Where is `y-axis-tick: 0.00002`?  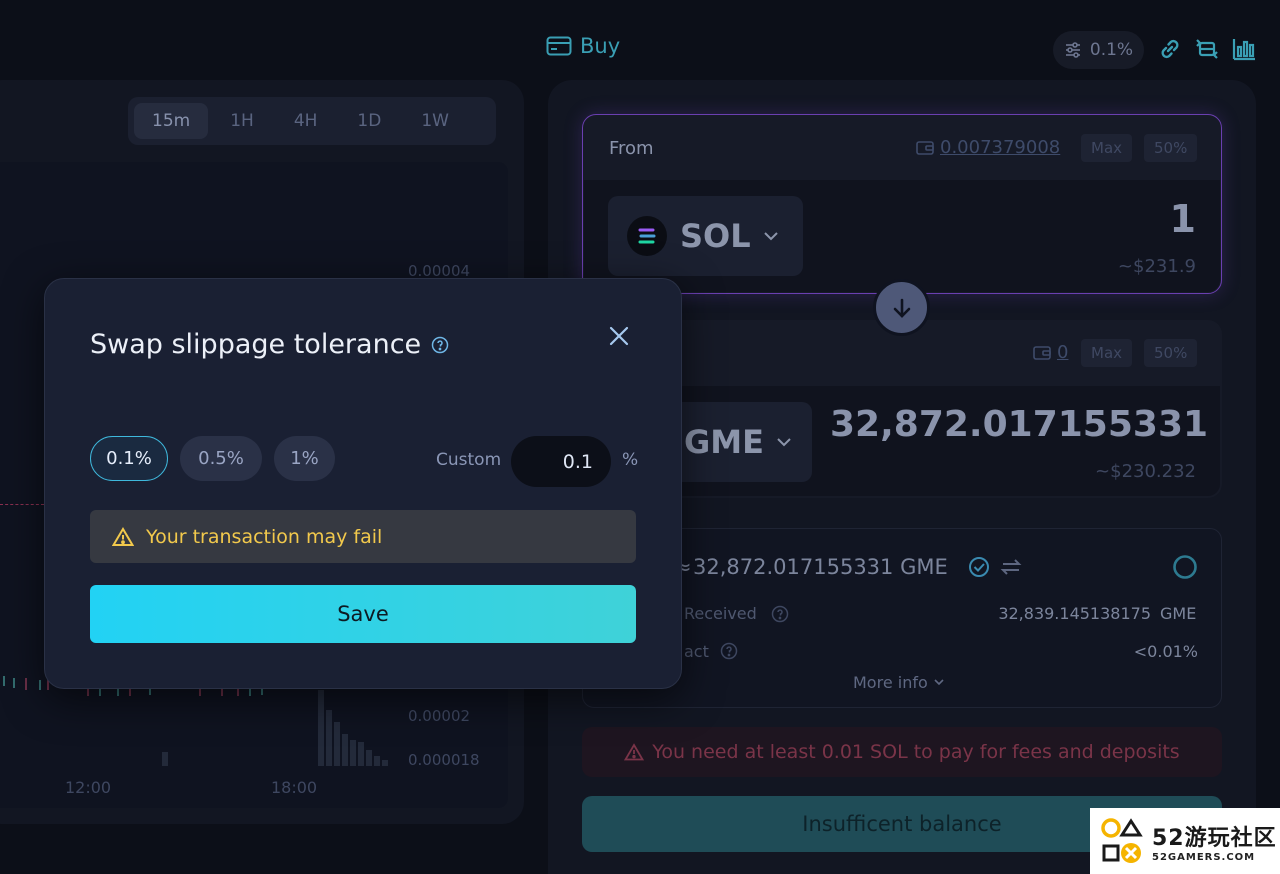
y-axis-tick: 0.00002 is located at coordinates (439, 716).